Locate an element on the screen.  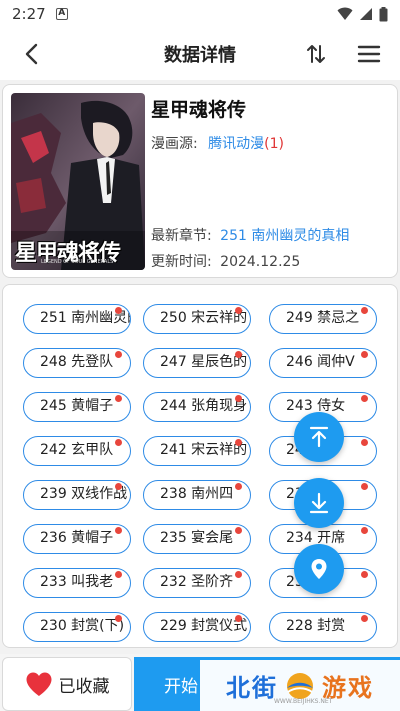
chapter-chip: 250 宋云祥的 is located at coordinates (197, 319).